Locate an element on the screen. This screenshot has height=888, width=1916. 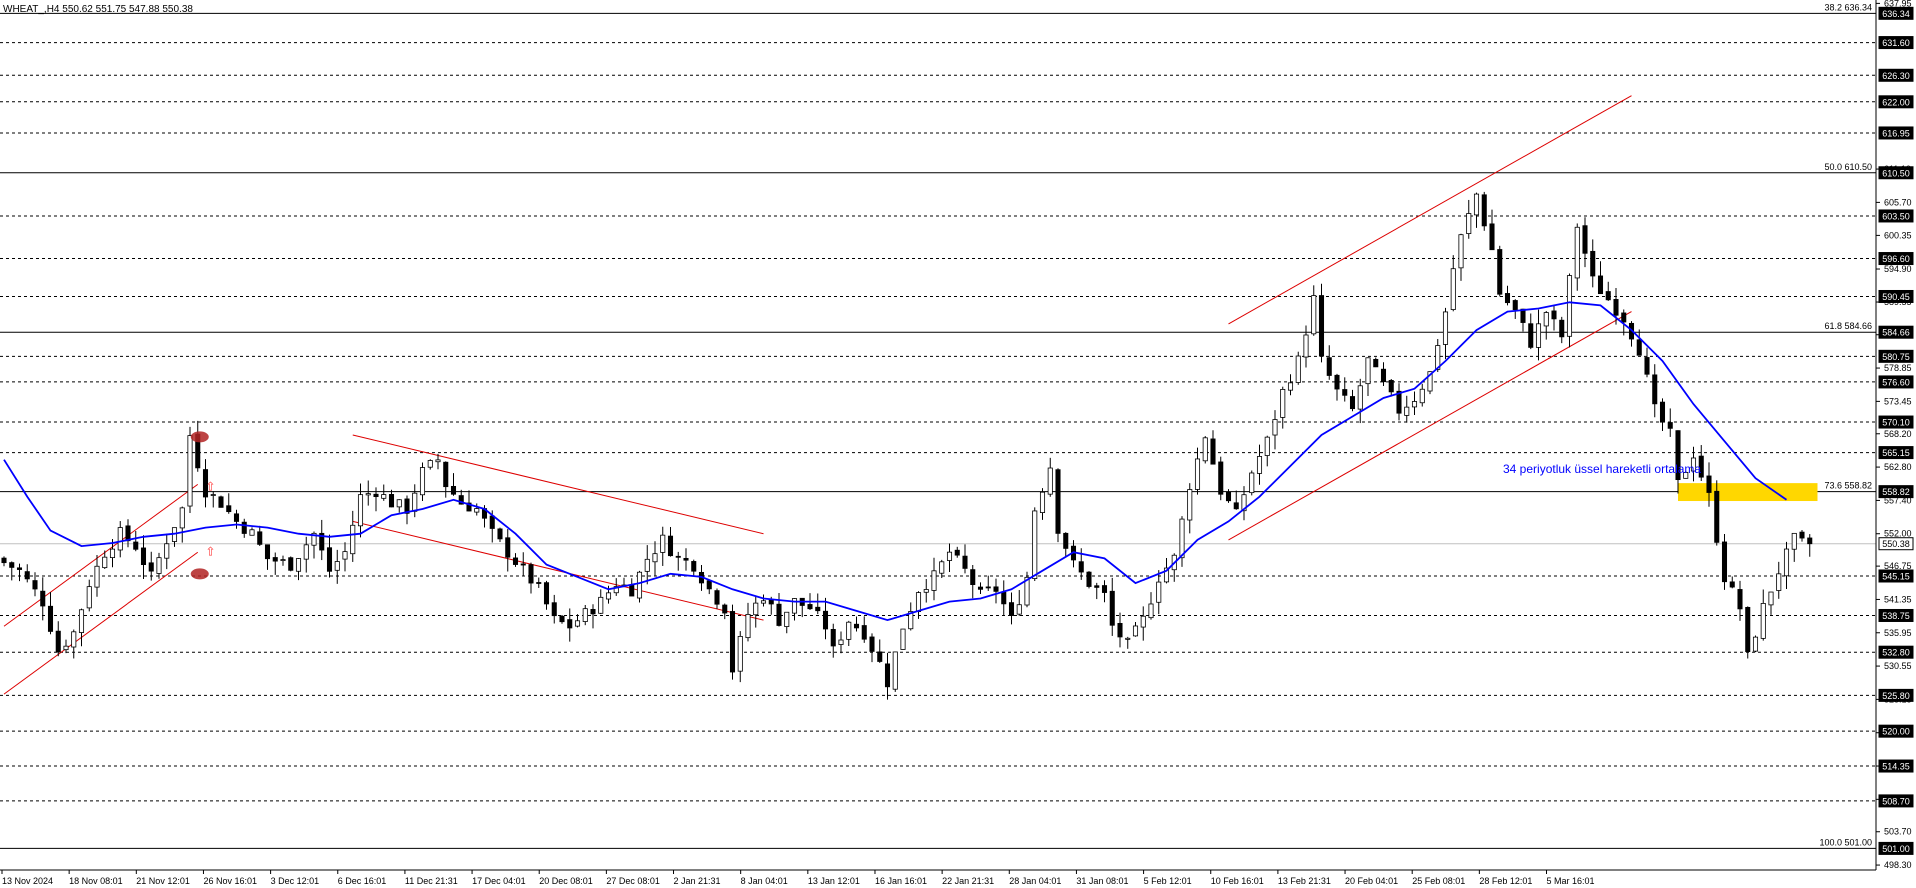
price-tag-label: 525.80 is located at coordinates (1896, 696).